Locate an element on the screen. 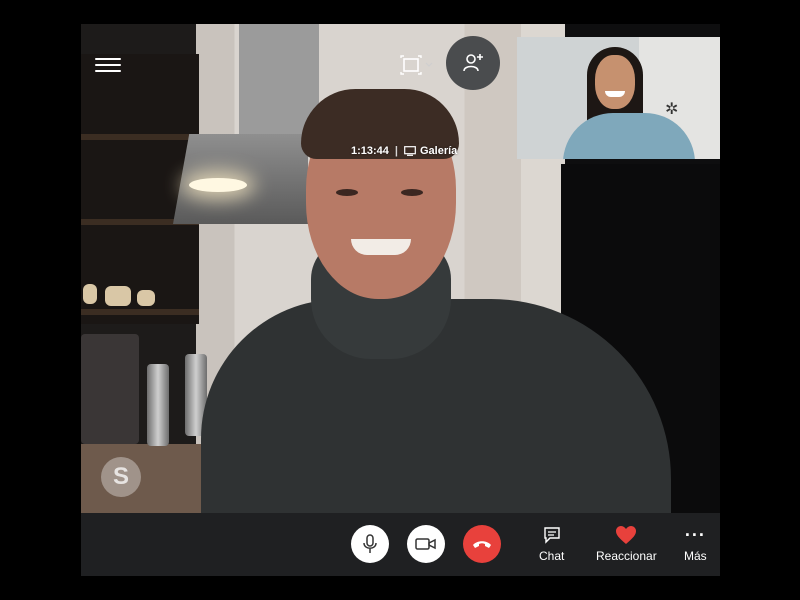 The height and width of the screenshot is (600, 800). menu-button is located at coordinates (108, 65).